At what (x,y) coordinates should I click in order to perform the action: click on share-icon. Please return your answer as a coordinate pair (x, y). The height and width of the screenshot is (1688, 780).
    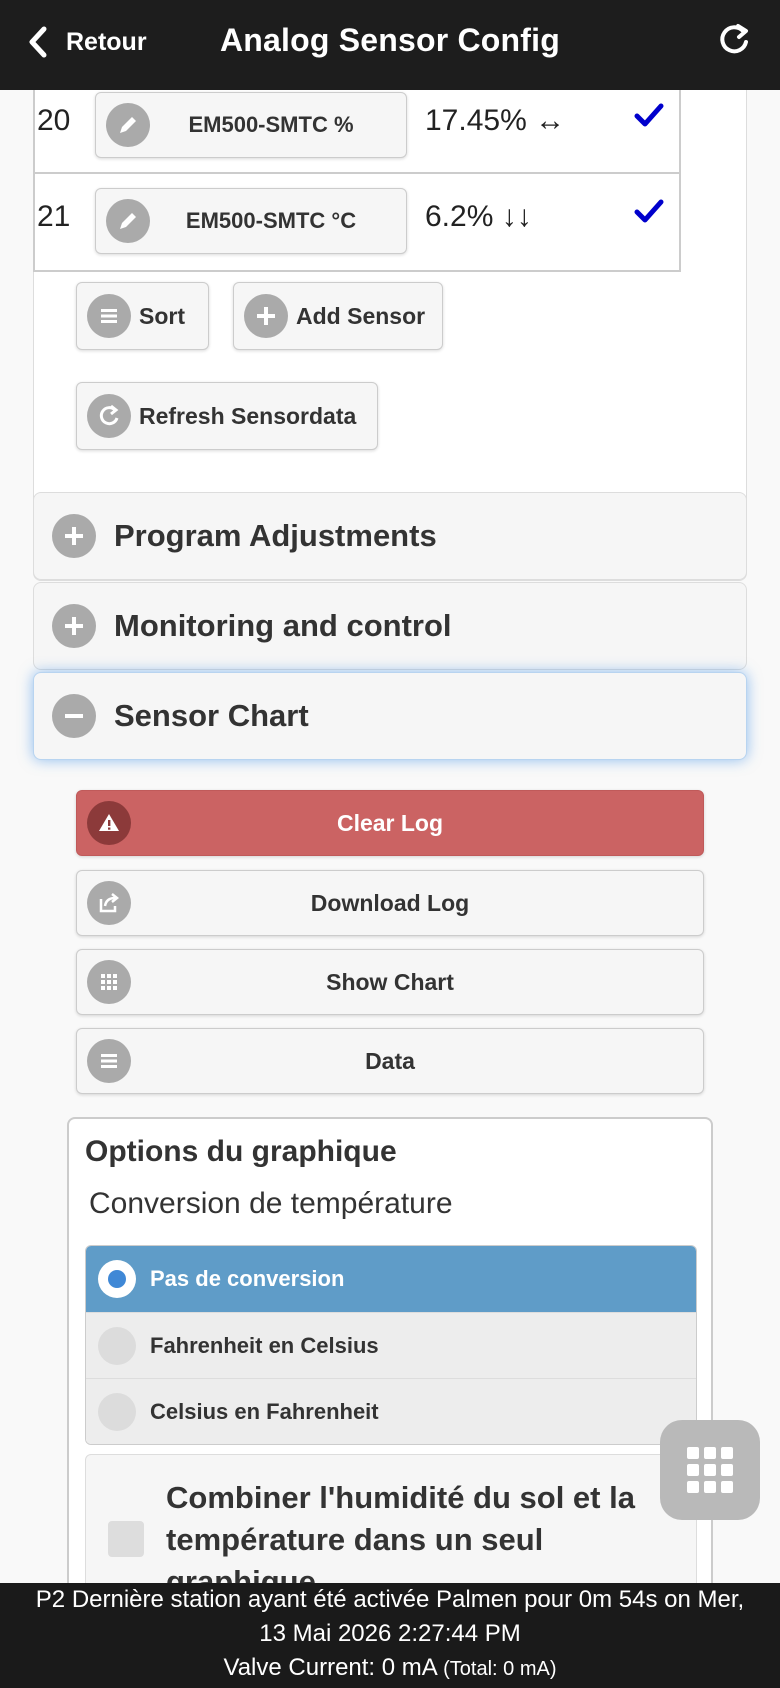
    Looking at the image, I should click on (109, 903).